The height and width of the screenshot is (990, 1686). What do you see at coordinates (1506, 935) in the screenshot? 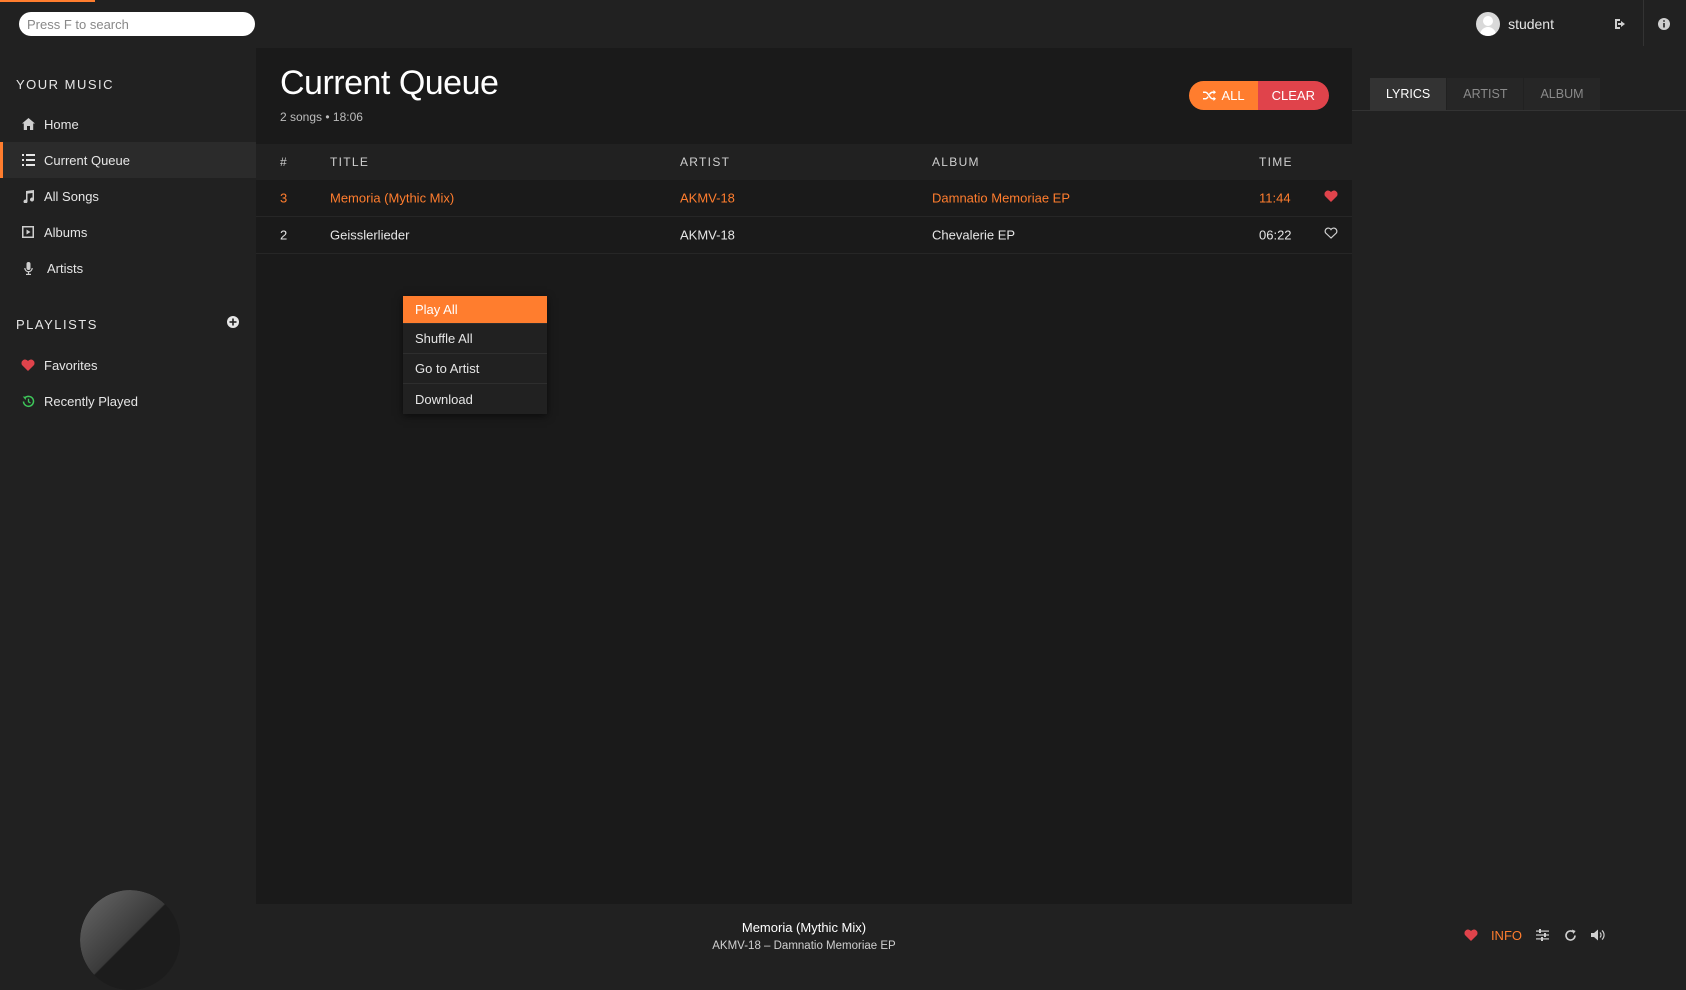
I see `info-toggle-button: INFO` at bounding box center [1506, 935].